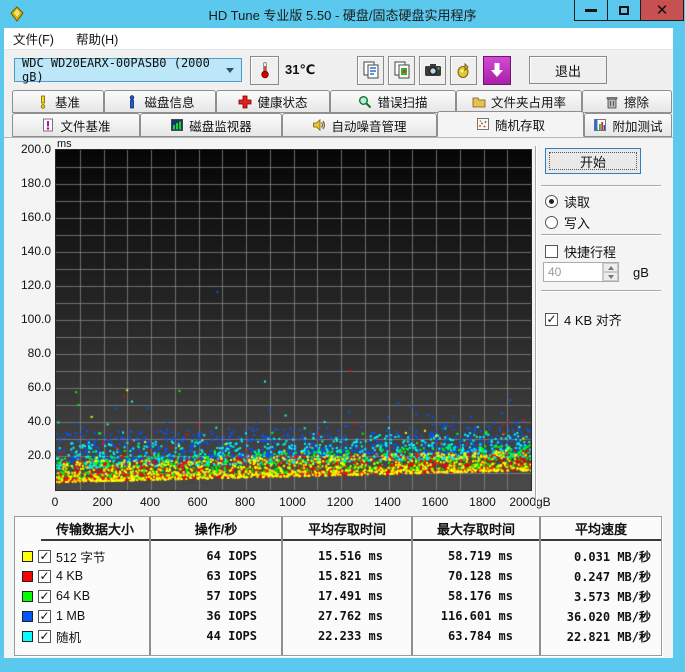  I want to click on table-row: ✓ 4 KB, so click(82, 576).